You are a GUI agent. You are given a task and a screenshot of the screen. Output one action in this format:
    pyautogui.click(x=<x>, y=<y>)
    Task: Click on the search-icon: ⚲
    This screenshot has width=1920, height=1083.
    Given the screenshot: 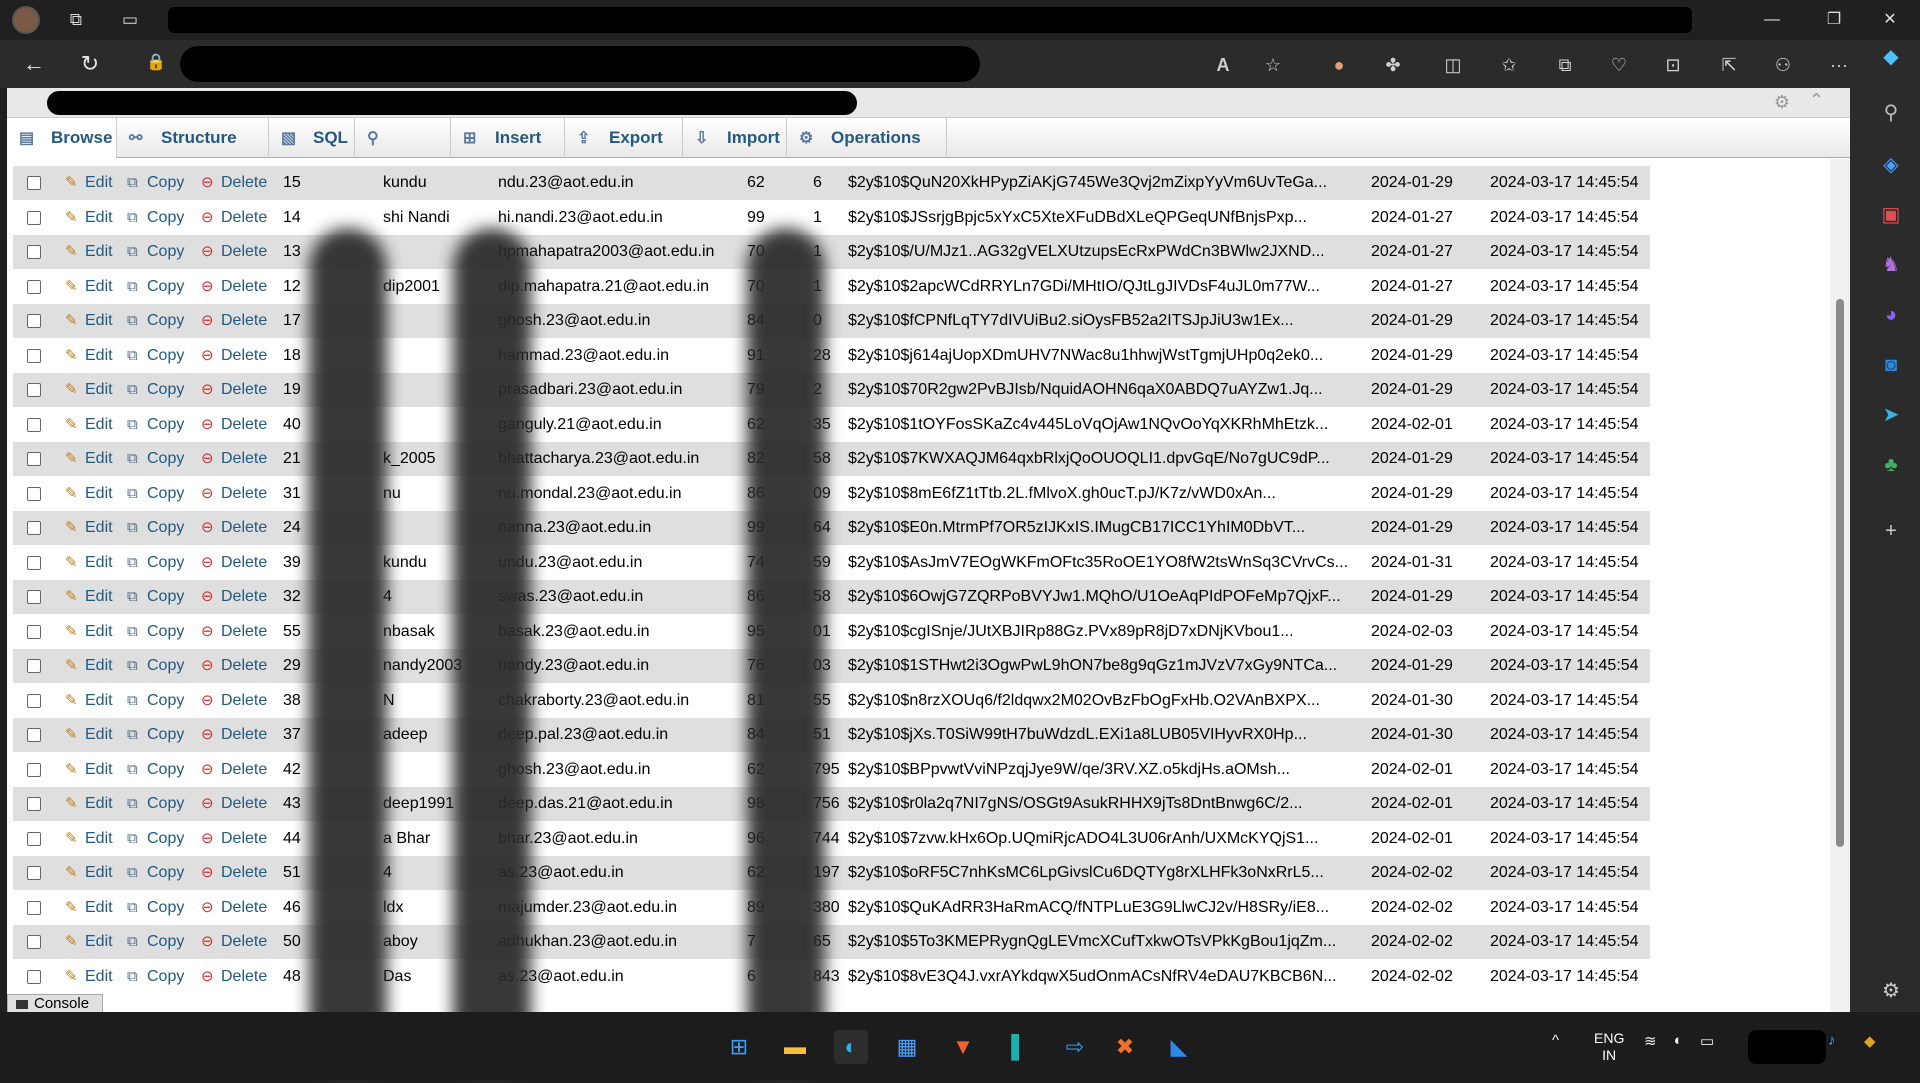 What is the action you would take?
    pyautogui.click(x=1891, y=113)
    